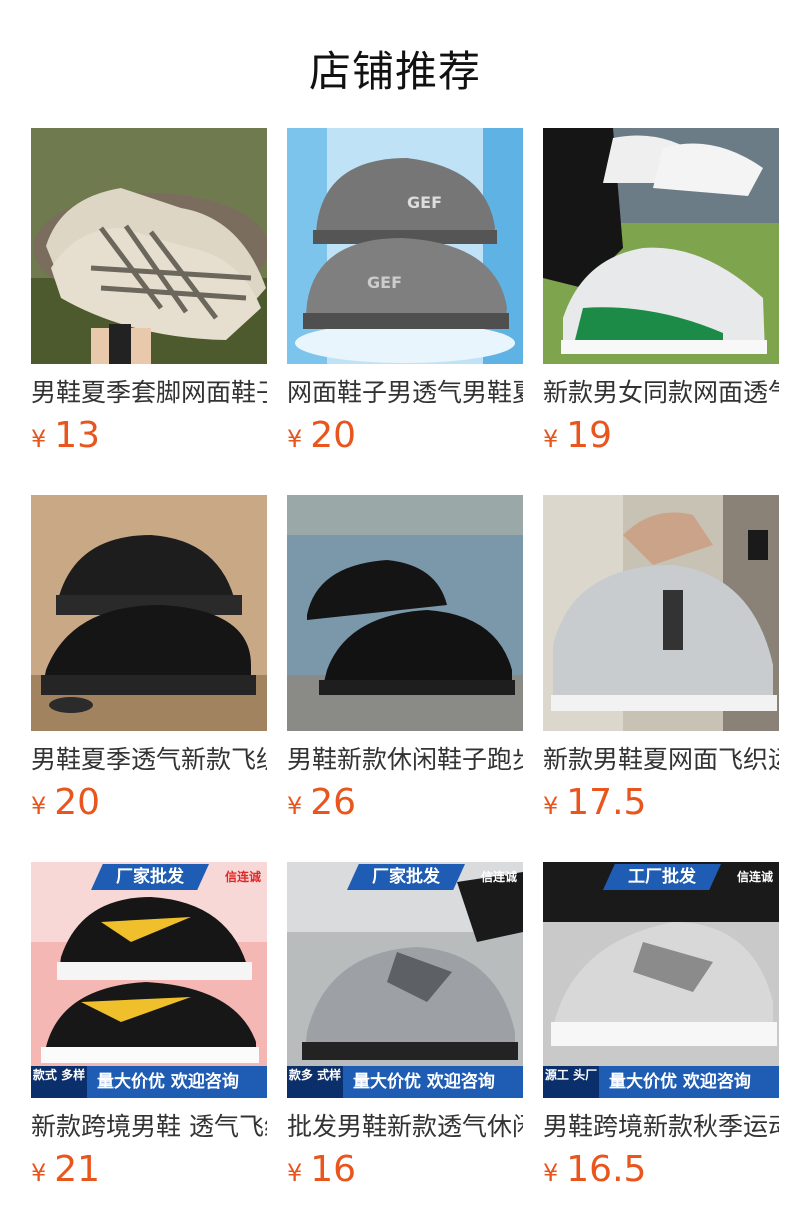 This screenshot has height=1230, width=790. I want to click on product-card-1: 男鞋夏季套脚网面鞋子男款透气 ¥13, so click(149, 295).